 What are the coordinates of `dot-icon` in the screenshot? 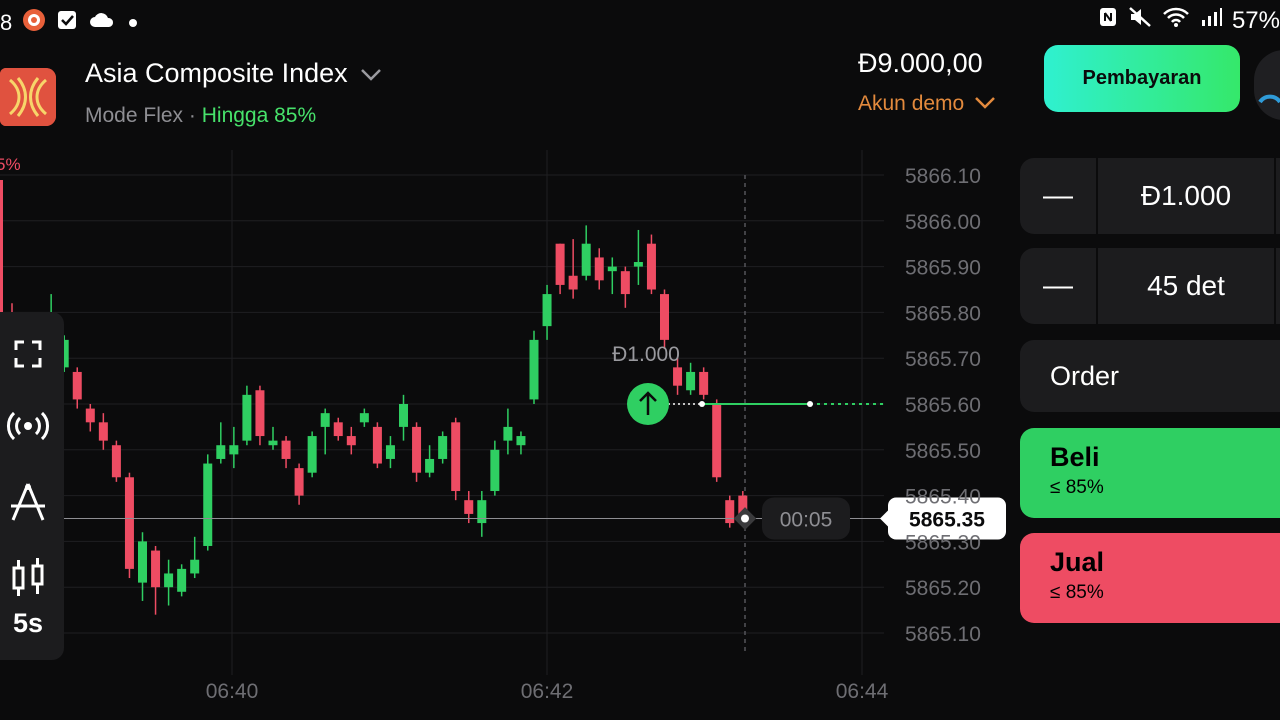 It's located at (133, 23).